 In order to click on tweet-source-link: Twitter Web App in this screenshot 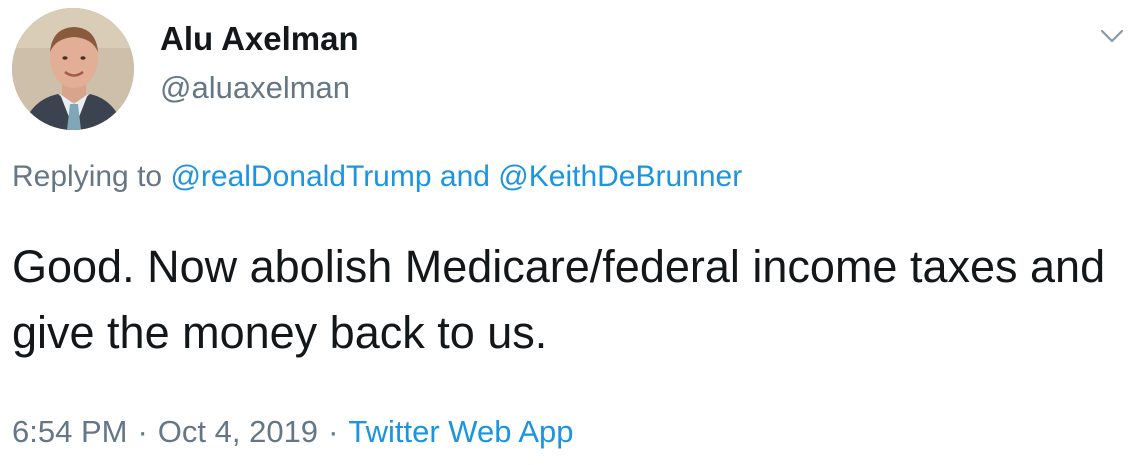, I will do `click(460, 431)`.